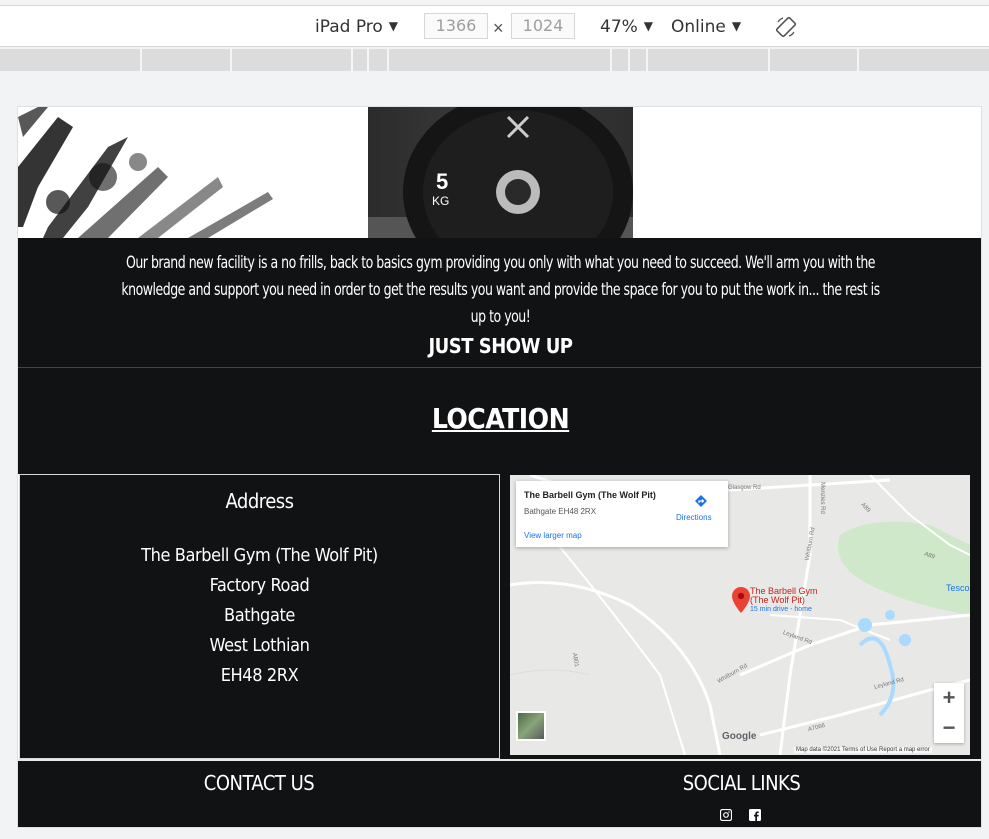 This screenshot has width=989, height=839. What do you see at coordinates (949, 698) in the screenshot?
I see `zoom-in-button: +` at bounding box center [949, 698].